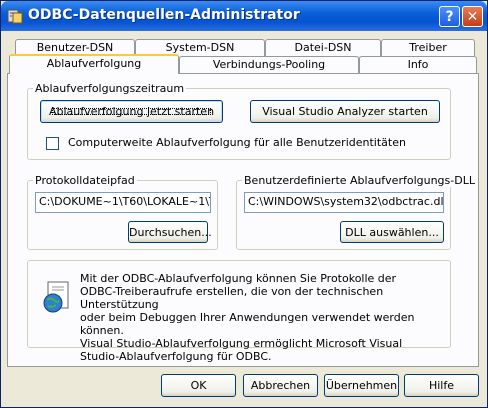 Image resolution: width=488 pixels, height=408 pixels. I want to click on close-window-button: ✕, so click(472, 16).